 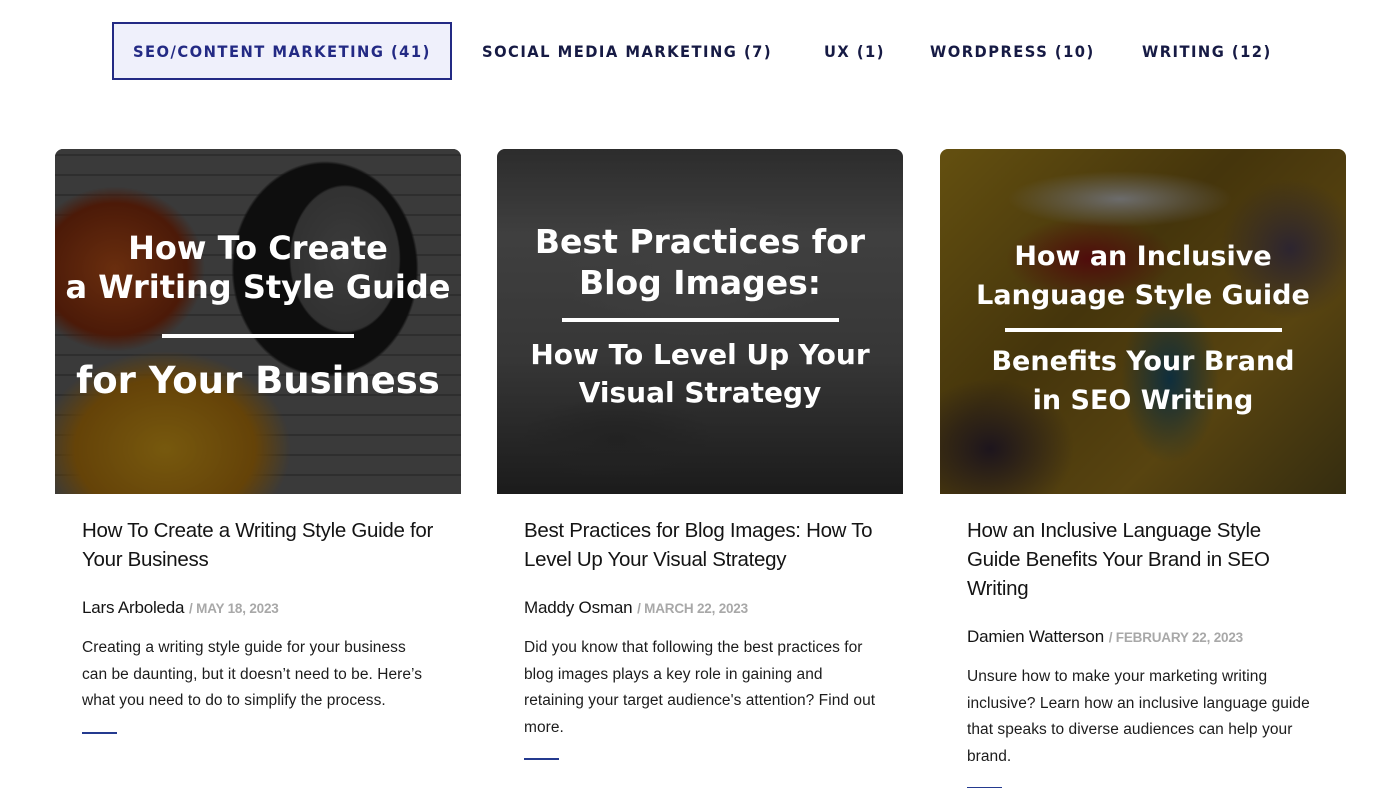 I want to click on post-meta: Lars Arboleda / MAY 18, 2023, so click(x=258, y=608).